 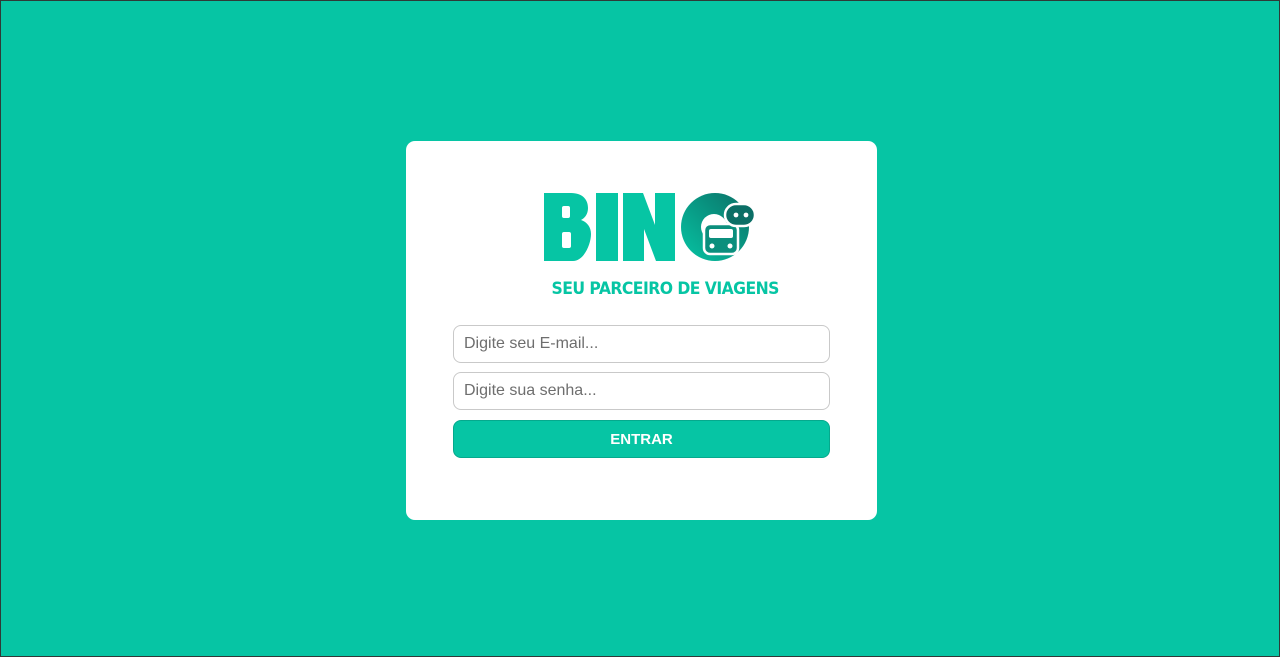 What do you see at coordinates (641, 391) in the screenshot?
I see `password-field` at bounding box center [641, 391].